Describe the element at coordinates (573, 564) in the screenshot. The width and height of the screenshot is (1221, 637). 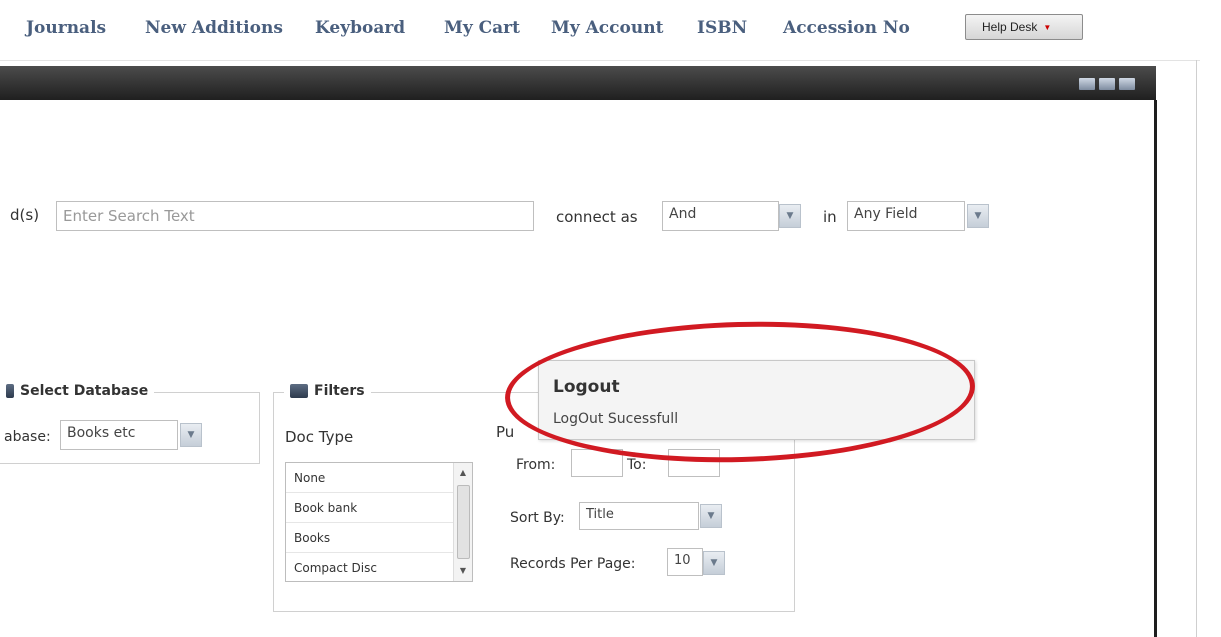
I see `records-per-page-label: Records Per Page:` at that location.